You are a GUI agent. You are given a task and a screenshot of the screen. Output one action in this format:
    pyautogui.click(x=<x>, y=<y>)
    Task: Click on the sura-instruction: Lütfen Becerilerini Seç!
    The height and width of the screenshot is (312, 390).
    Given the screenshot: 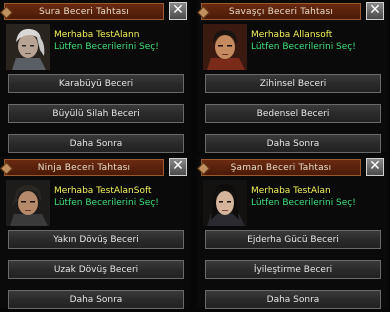 What is the action you would take?
    pyautogui.click(x=106, y=47)
    